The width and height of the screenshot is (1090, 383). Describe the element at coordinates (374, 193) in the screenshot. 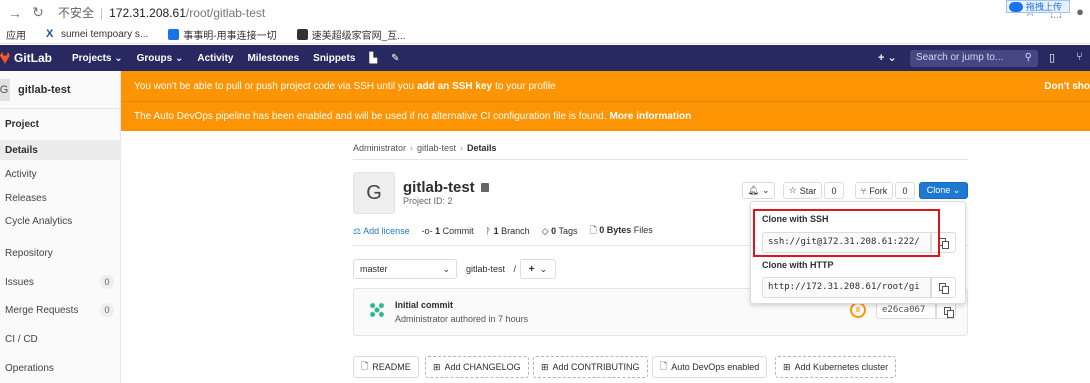

I see `project-avatar: G` at that location.